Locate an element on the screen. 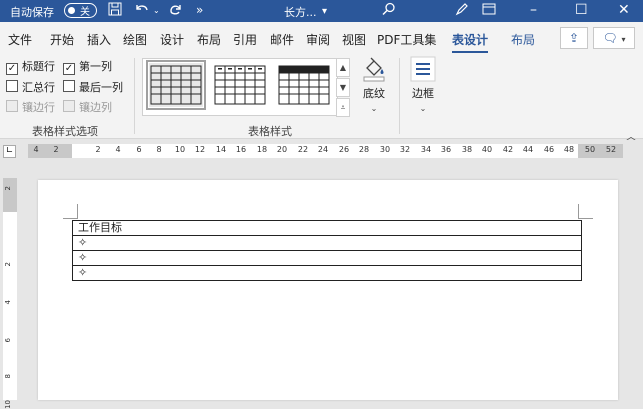 The image size is (643, 409). ruler-mark: 14 is located at coordinates (221, 149).